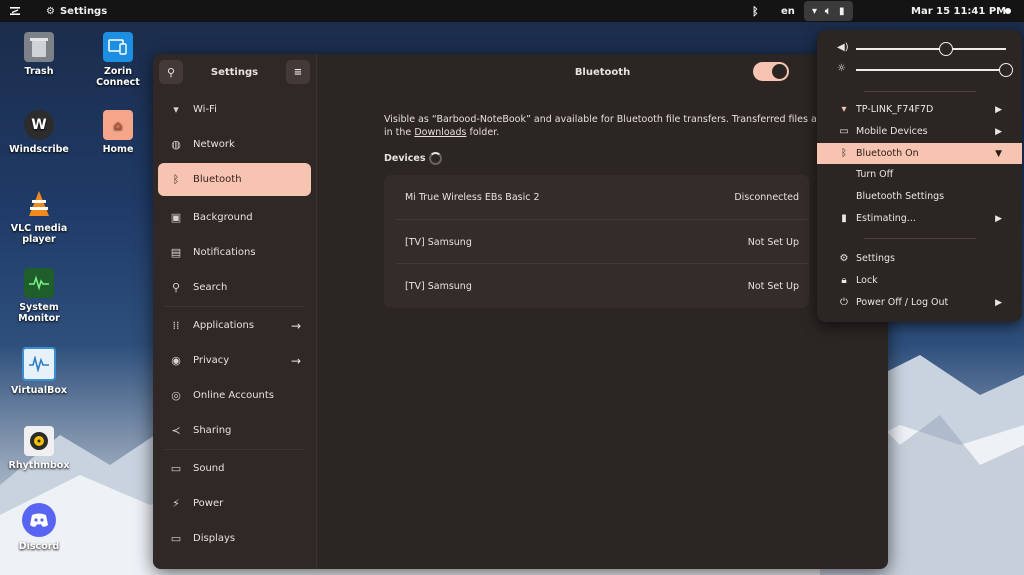  I want to click on sidebar-item-background: ▣ Background, so click(234, 217).